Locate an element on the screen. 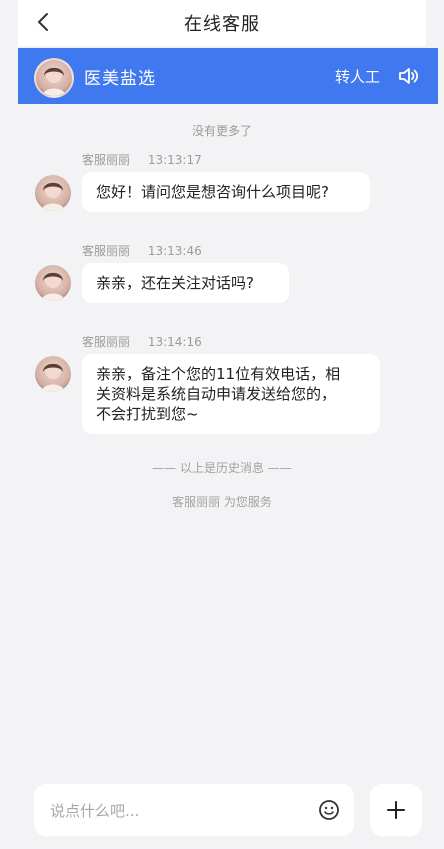  message-time: 13:14:16 is located at coordinates (174, 342).